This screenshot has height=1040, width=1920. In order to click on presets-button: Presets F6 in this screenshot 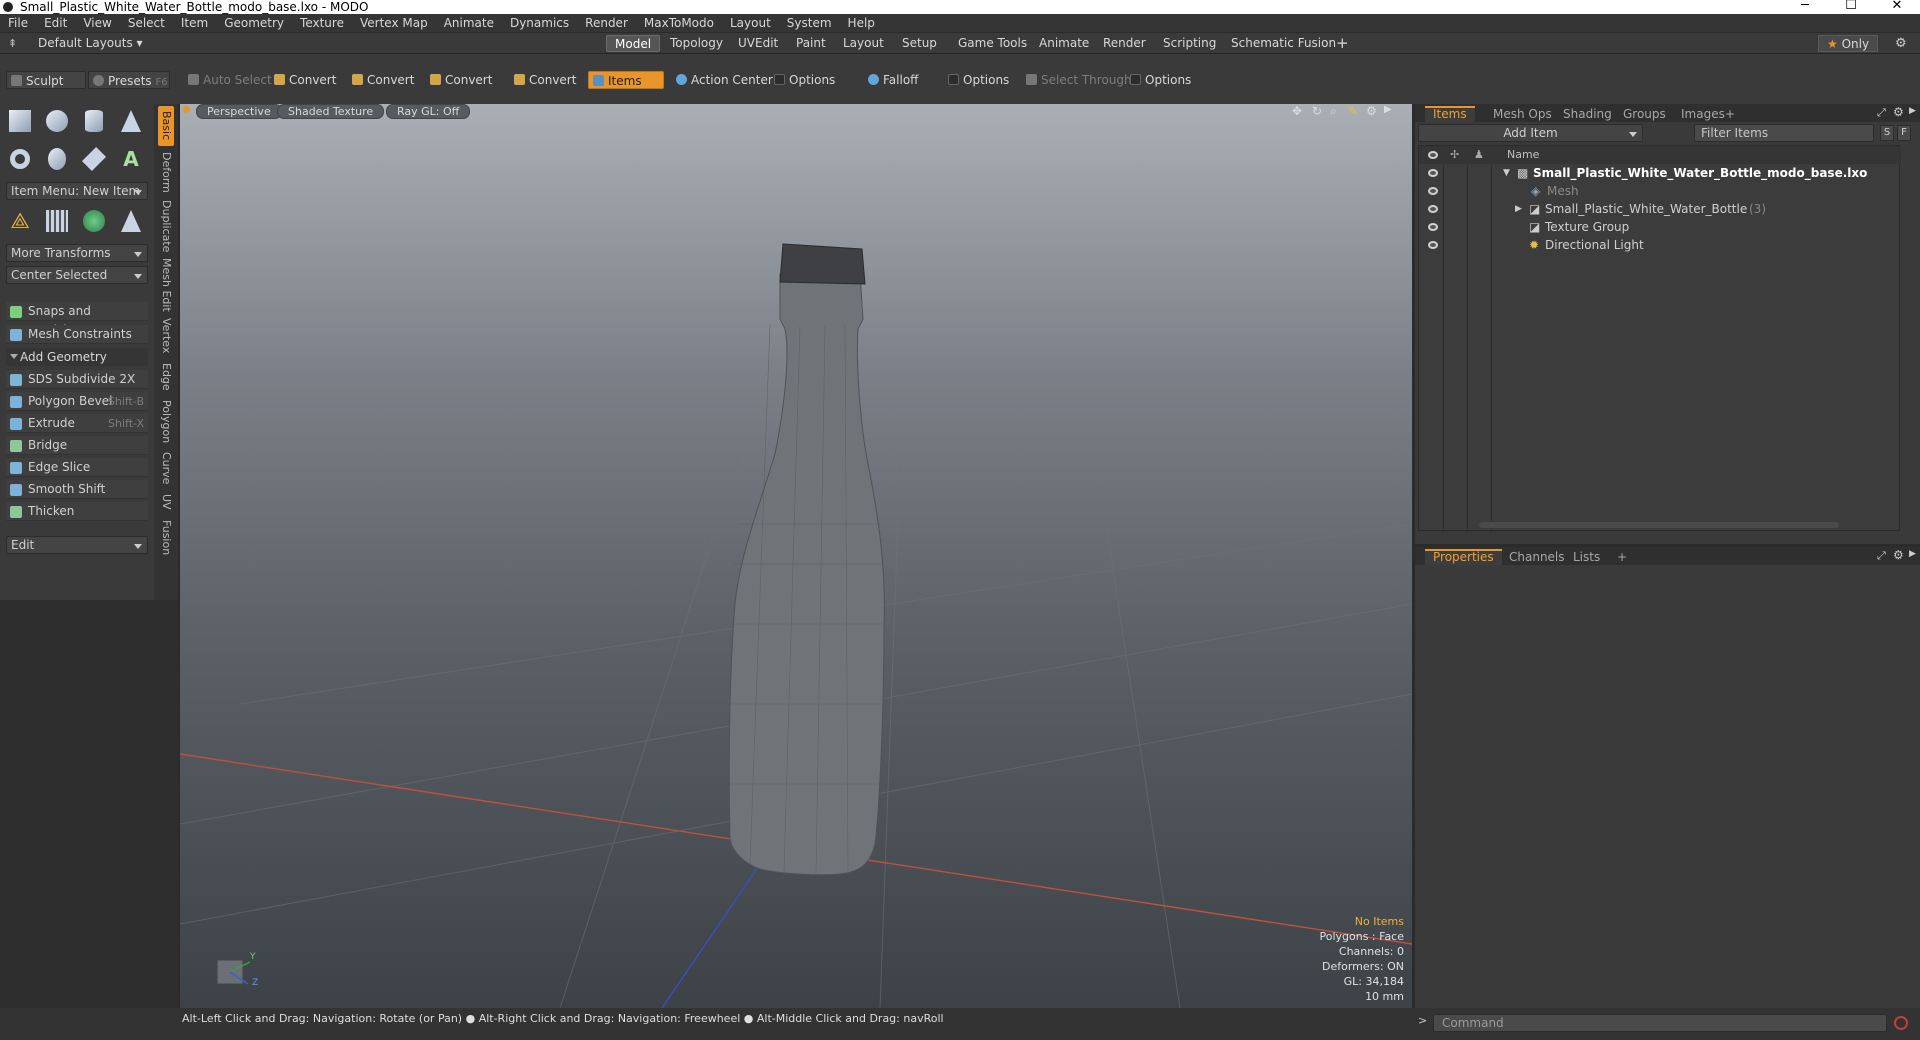, I will do `click(129, 80)`.